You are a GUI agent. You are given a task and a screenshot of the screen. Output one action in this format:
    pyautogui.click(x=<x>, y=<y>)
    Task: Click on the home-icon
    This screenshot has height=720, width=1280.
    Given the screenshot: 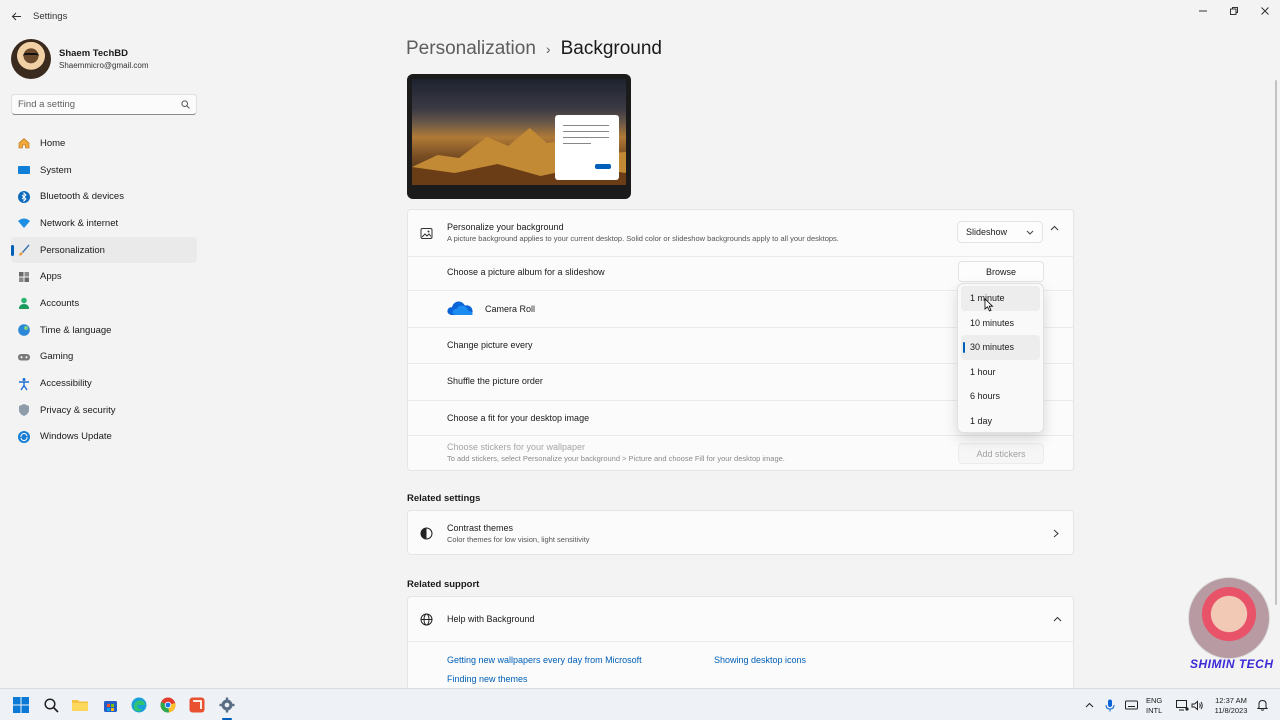 What is the action you would take?
    pyautogui.click(x=24, y=143)
    